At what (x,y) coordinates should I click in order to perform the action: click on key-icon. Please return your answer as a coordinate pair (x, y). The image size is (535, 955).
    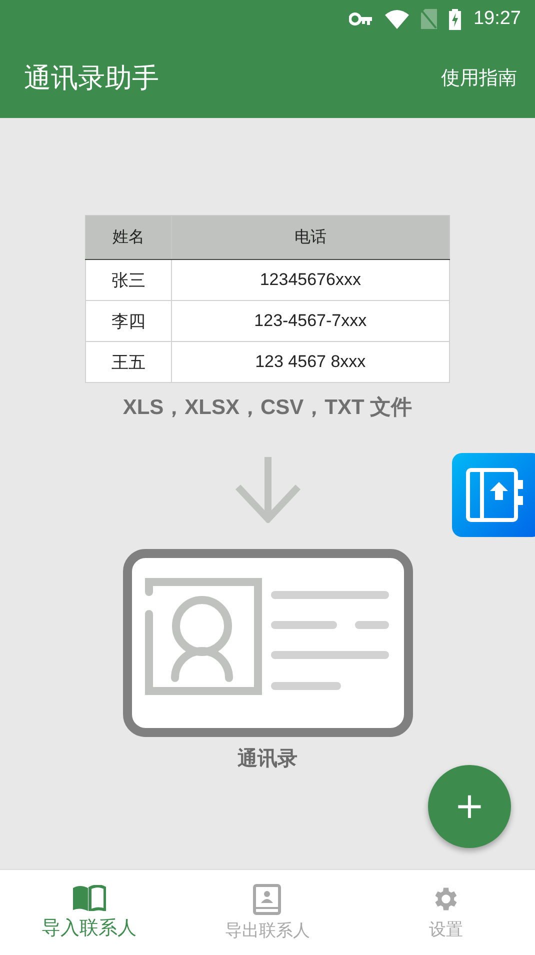
    Looking at the image, I should click on (361, 19).